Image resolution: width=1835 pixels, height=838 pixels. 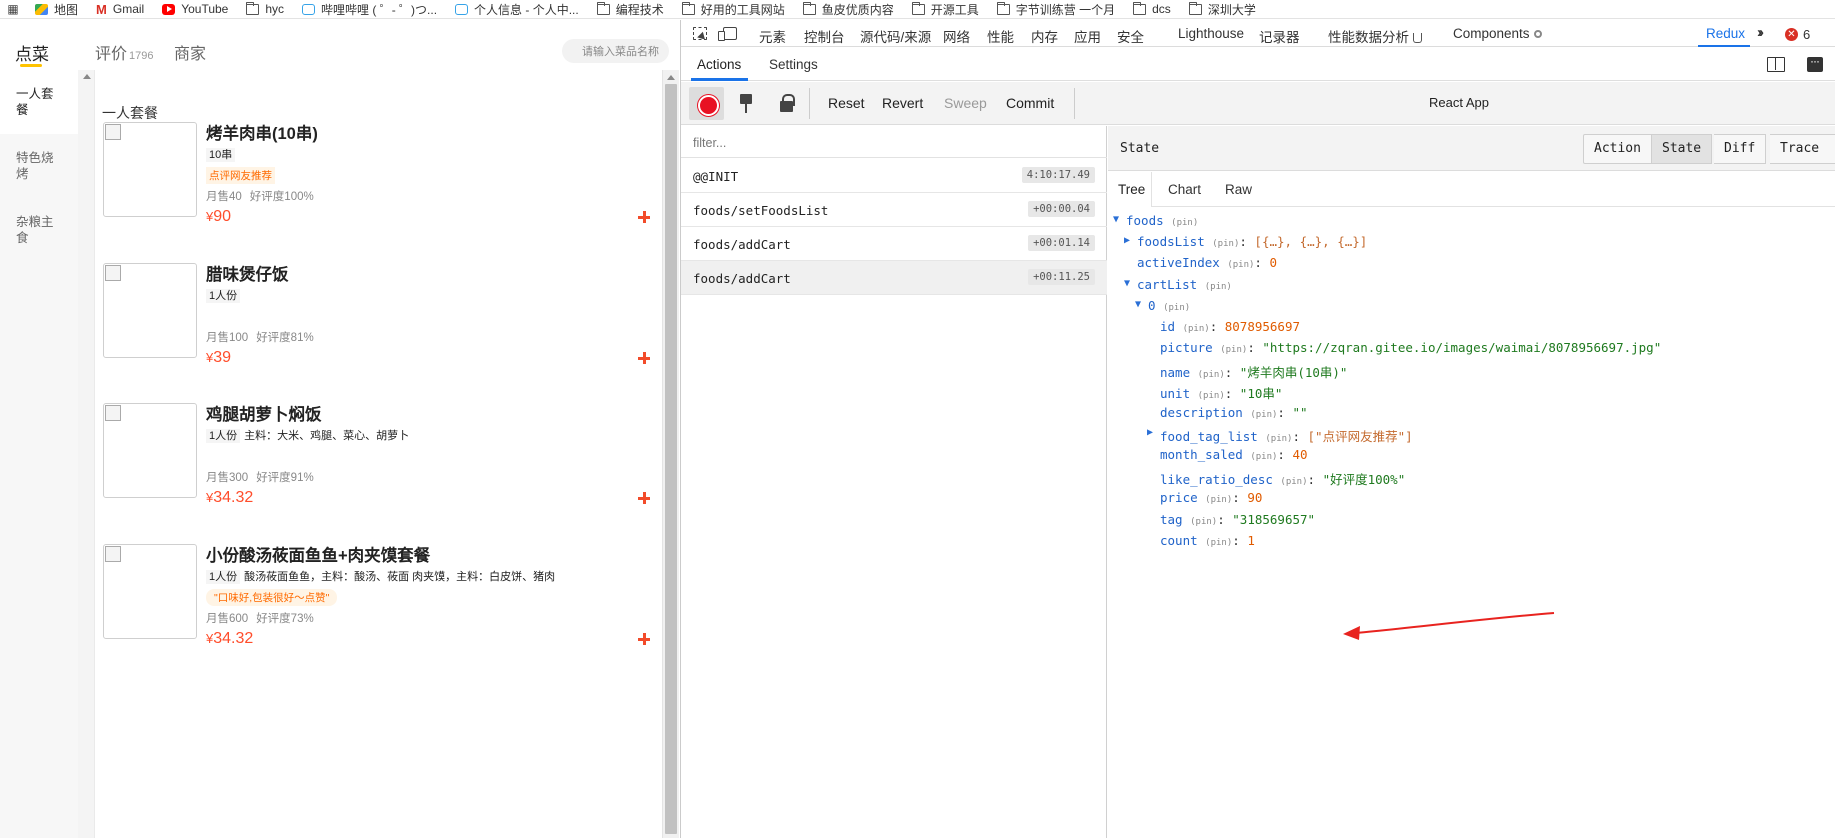 I want to click on more-tabs-icon: ››, so click(x=1760, y=32).